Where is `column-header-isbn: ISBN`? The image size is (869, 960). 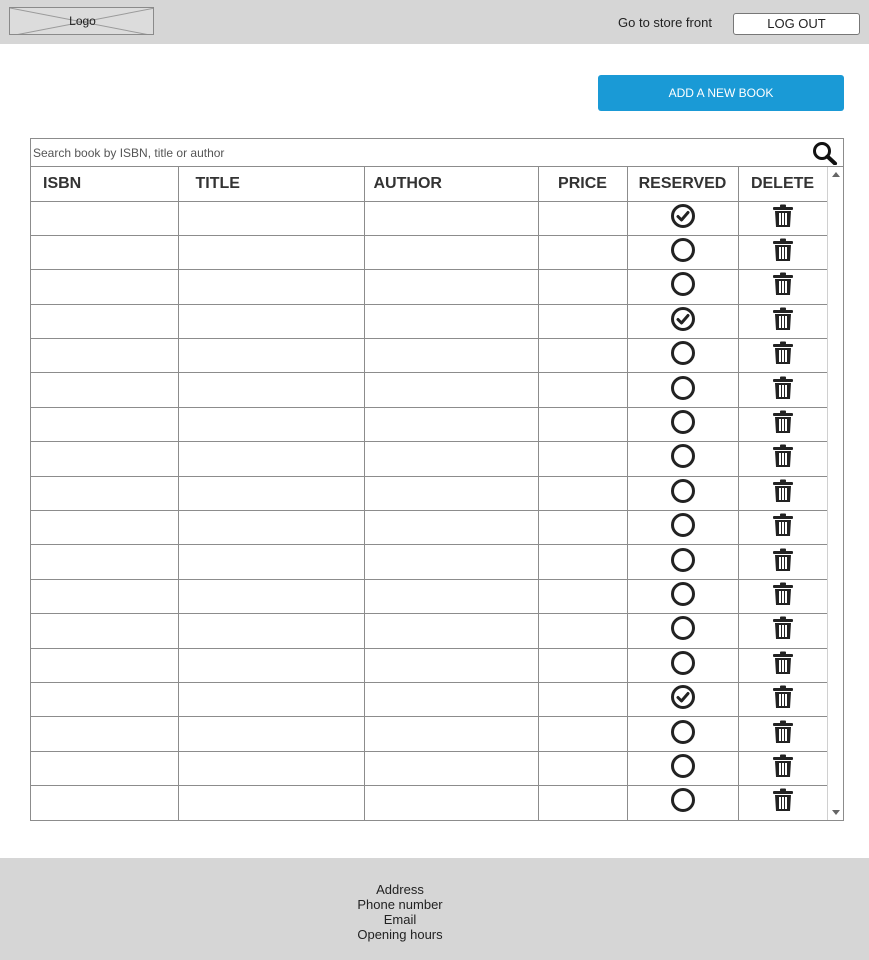 column-header-isbn: ISBN is located at coordinates (105, 184).